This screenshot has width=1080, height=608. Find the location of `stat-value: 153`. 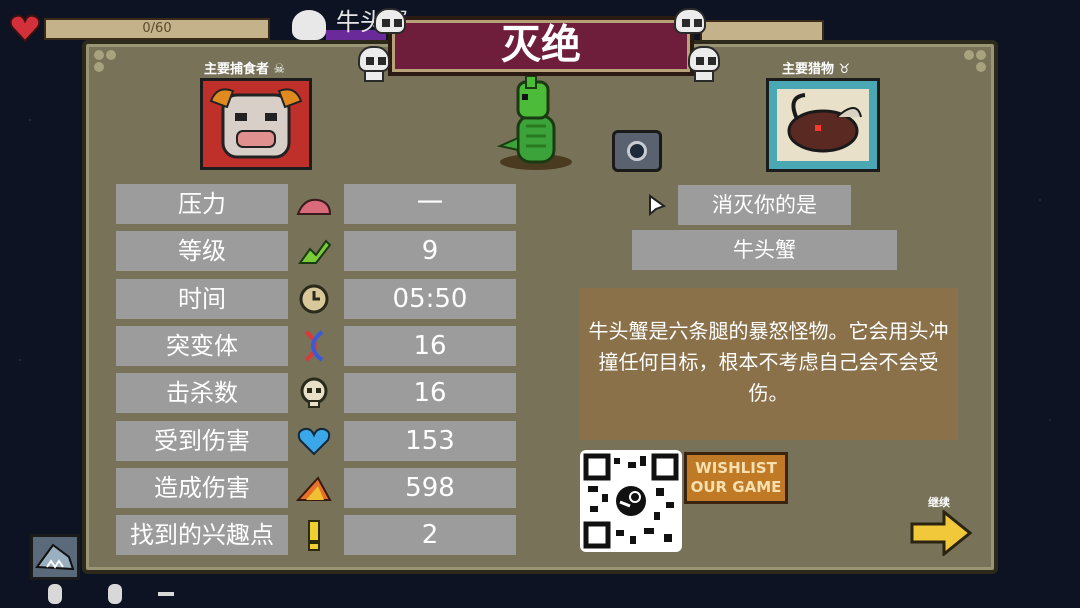

stat-value: 153 is located at coordinates (430, 441).